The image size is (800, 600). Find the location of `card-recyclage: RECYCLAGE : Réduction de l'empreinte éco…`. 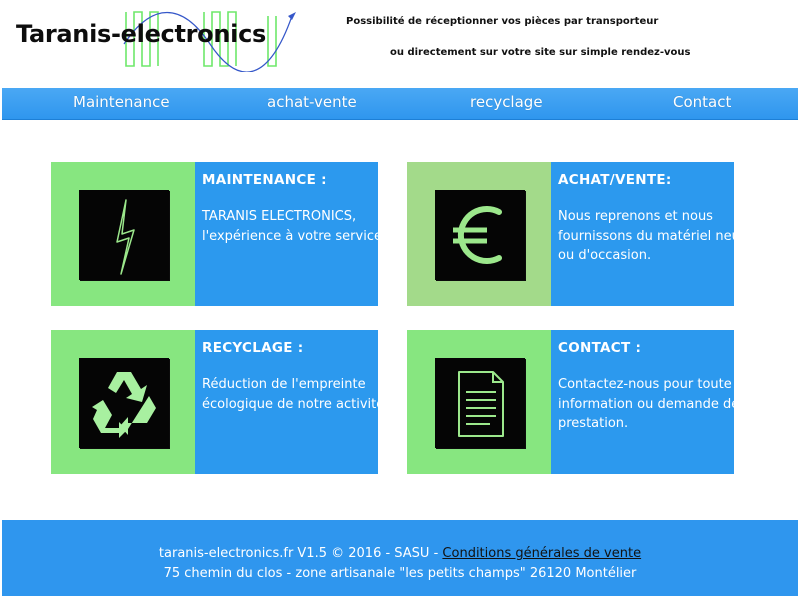

card-recyclage: RECYCLAGE : Réduction de l'empreinte éco… is located at coordinates (219, 402).